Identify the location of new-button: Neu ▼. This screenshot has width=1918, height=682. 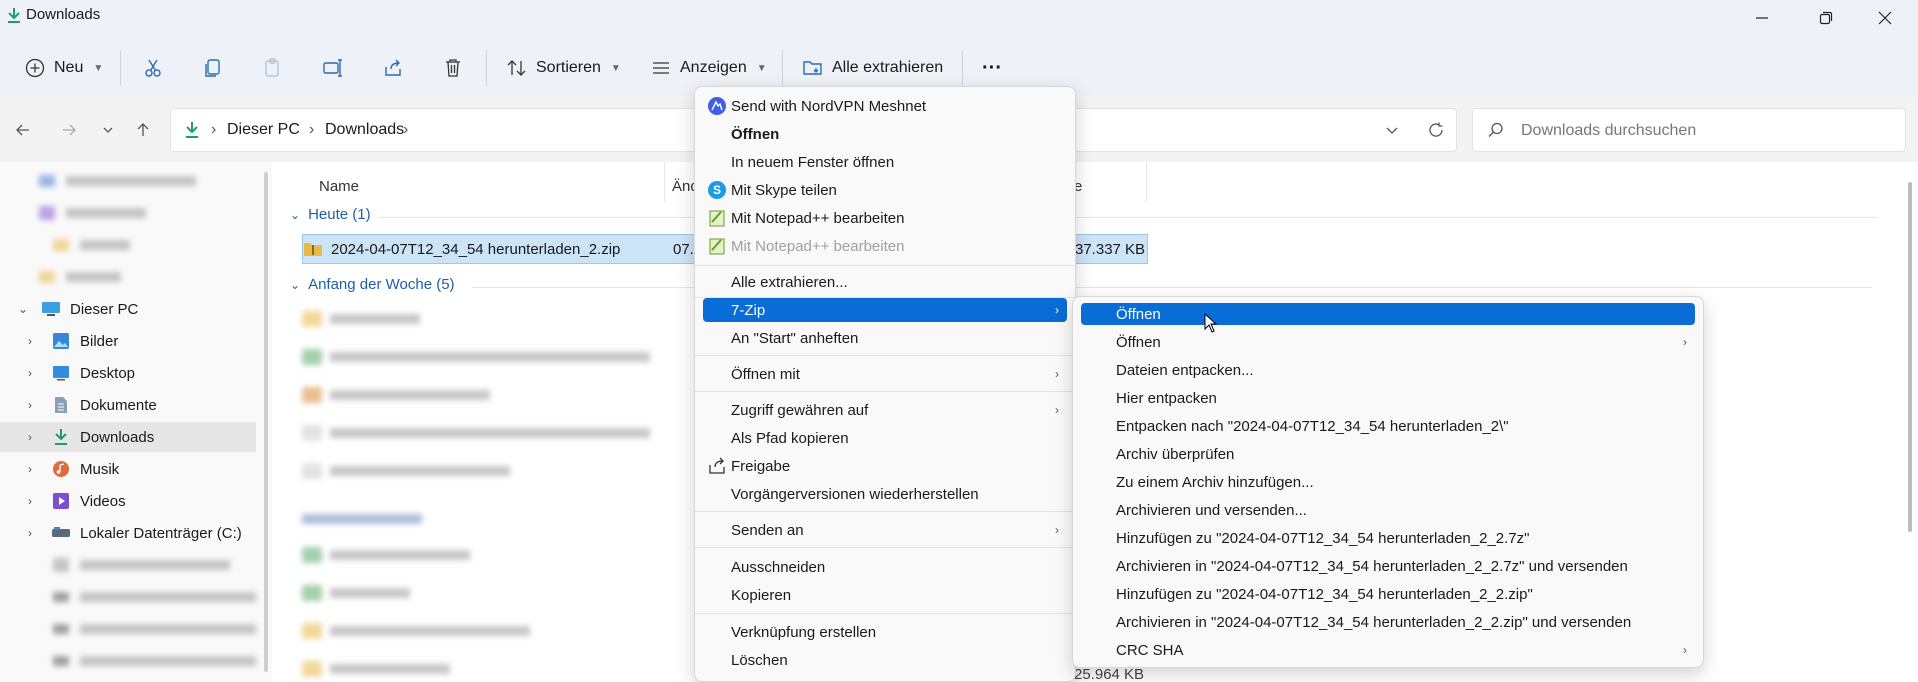
(63, 68).